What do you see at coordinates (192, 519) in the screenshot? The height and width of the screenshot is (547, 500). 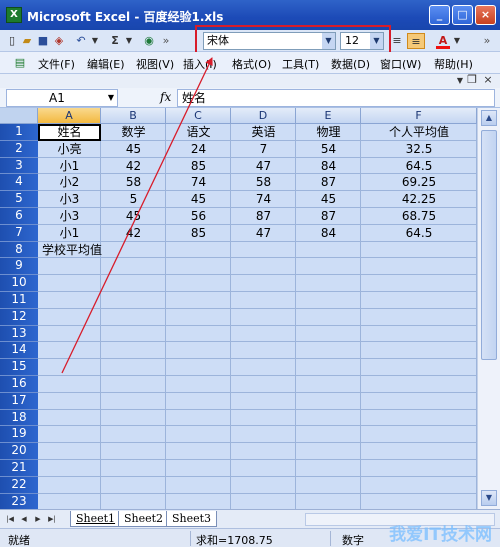 I see `tab-sheet3: Sheet3` at bounding box center [192, 519].